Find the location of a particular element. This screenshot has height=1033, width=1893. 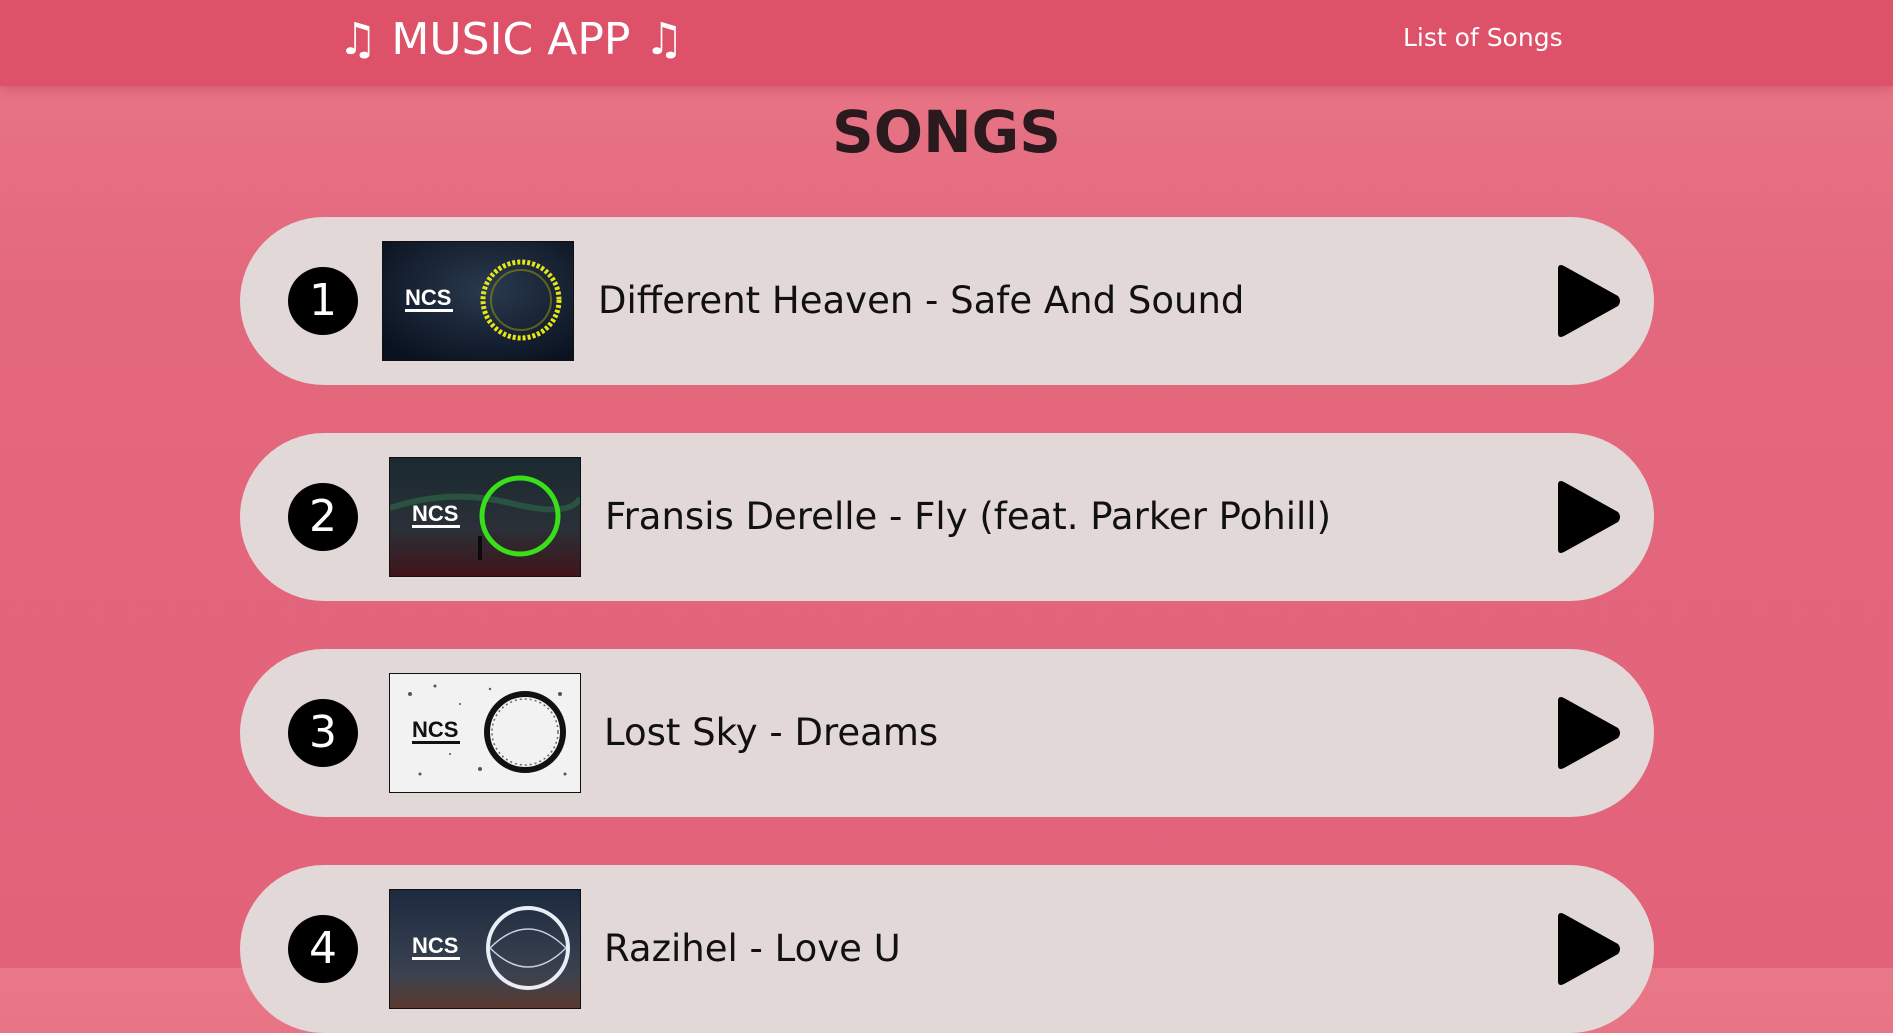

song-number-badge: 3 is located at coordinates (323, 733).